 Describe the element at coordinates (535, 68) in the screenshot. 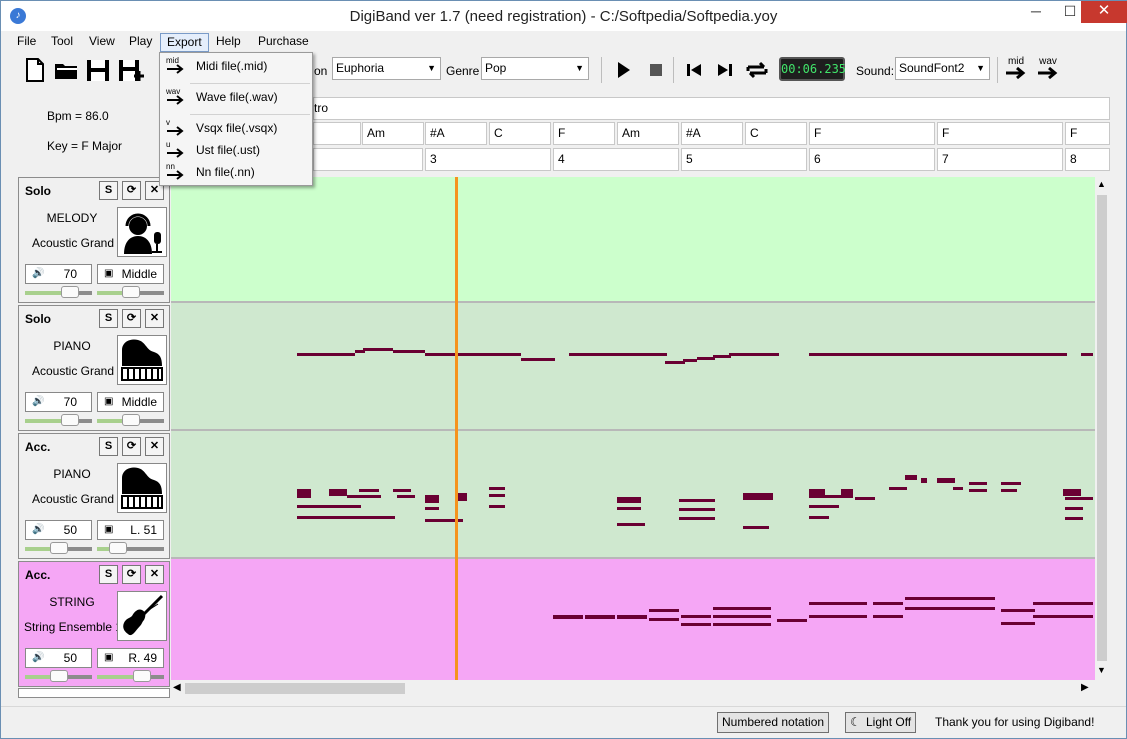

I see `genre-select: Pop ▼` at that location.